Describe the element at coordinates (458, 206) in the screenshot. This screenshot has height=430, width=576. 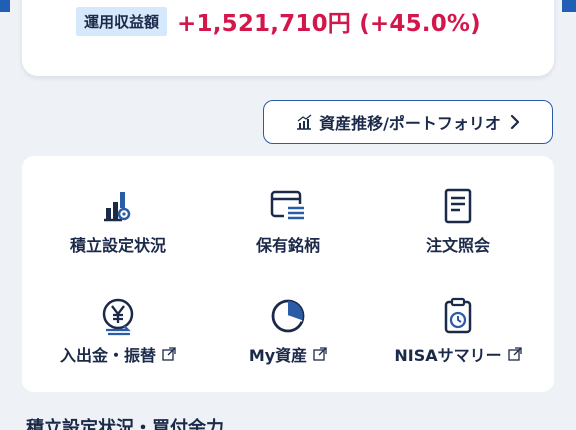
I see `document-icon` at that location.